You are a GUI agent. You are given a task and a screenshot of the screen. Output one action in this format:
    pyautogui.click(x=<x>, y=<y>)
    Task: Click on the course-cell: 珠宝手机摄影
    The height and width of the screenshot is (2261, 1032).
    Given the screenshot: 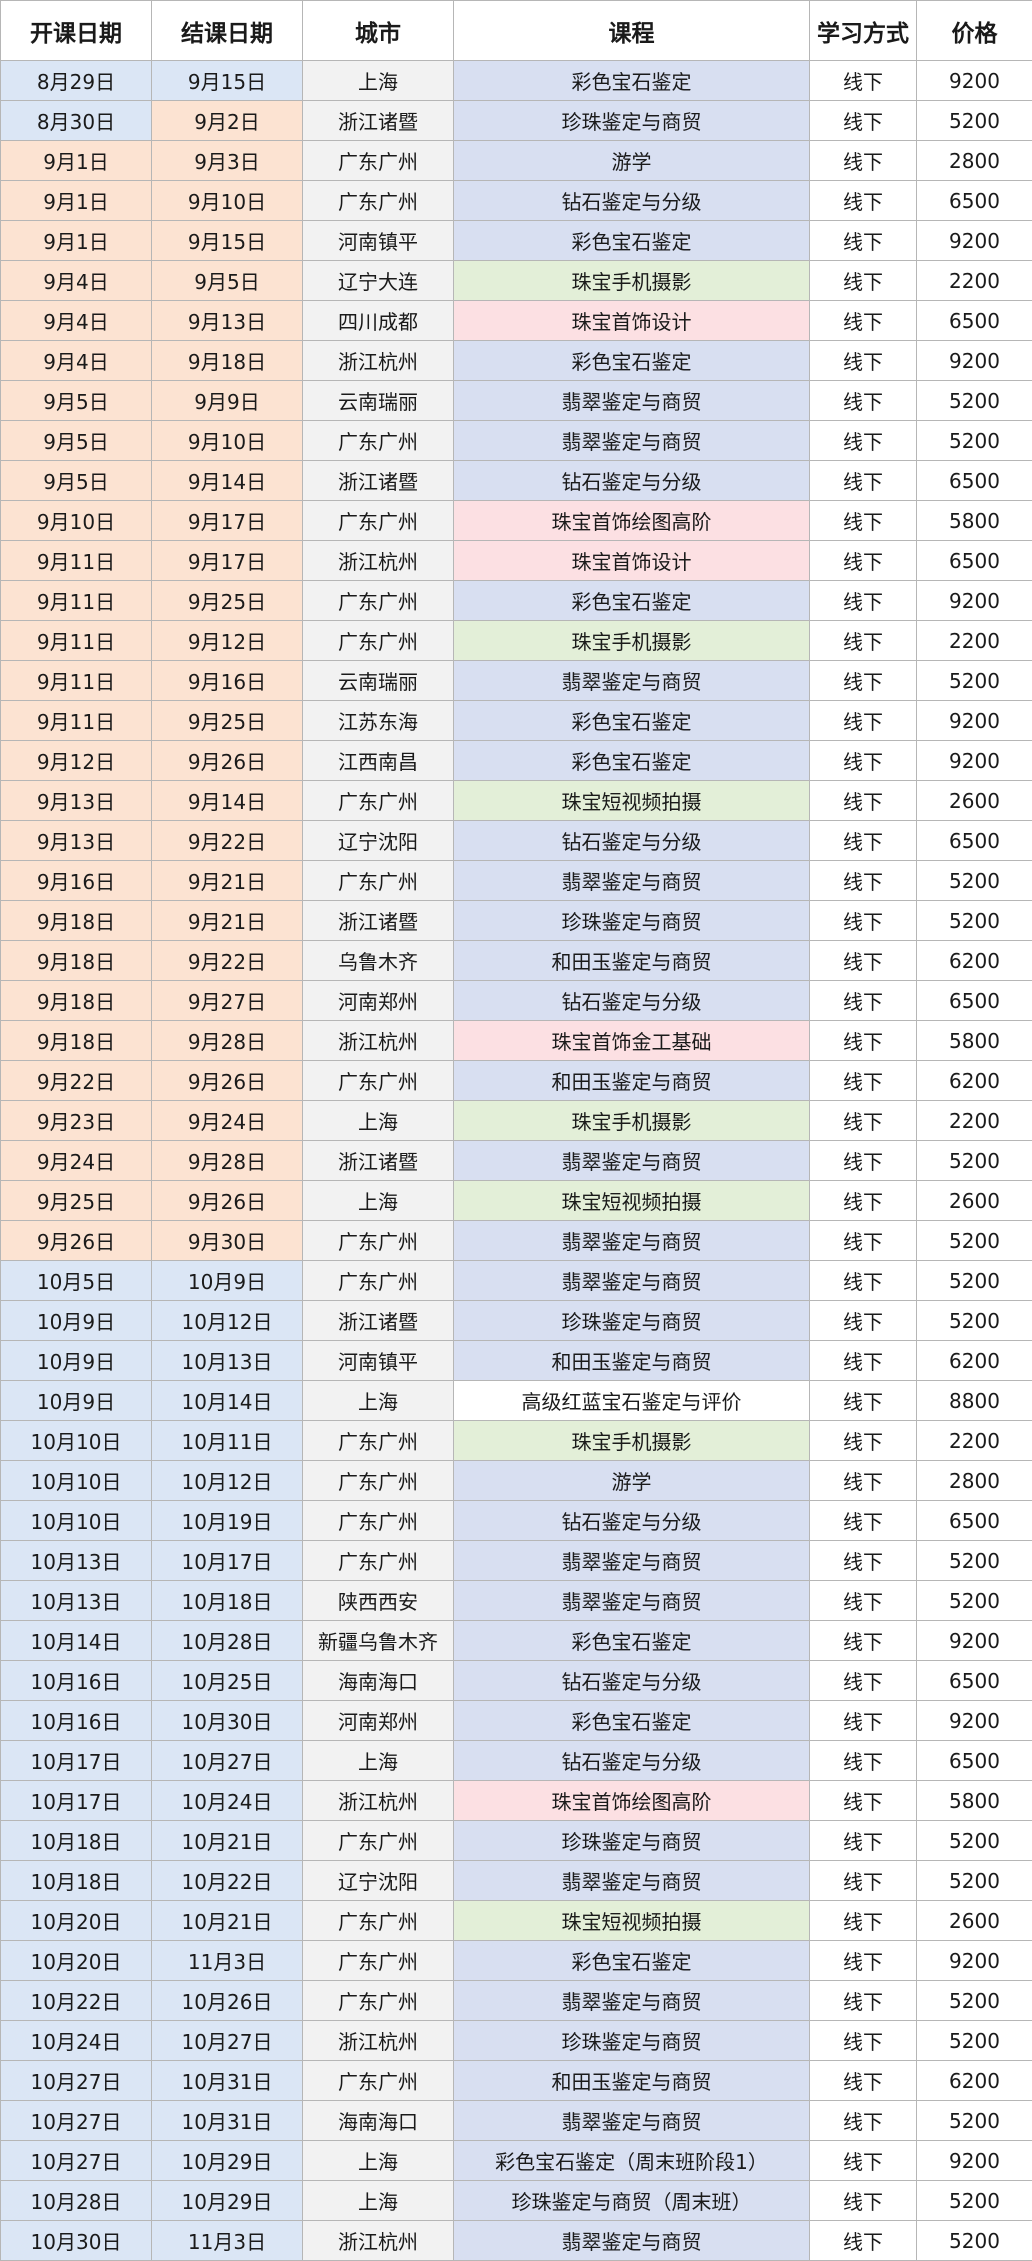 What is the action you would take?
    pyautogui.click(x=631, y=280)
    